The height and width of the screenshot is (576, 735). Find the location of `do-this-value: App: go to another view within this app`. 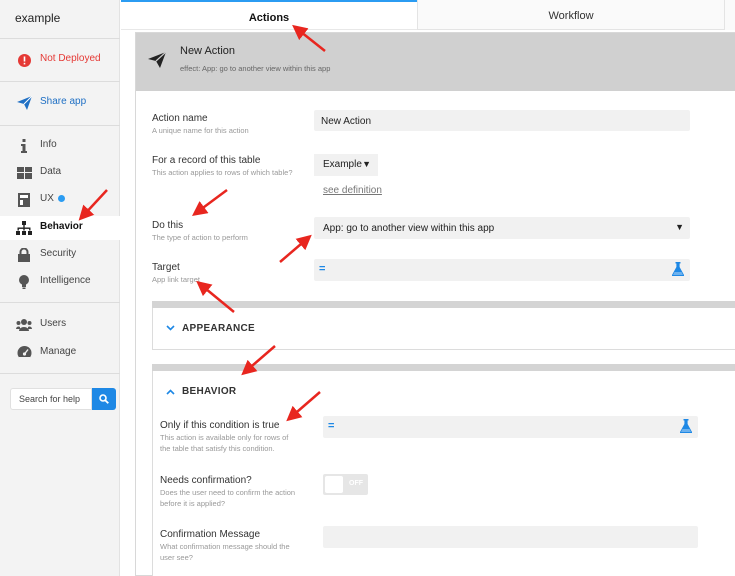

do-this-value: App: go to another view within this app is located at coordinates (409, 228).